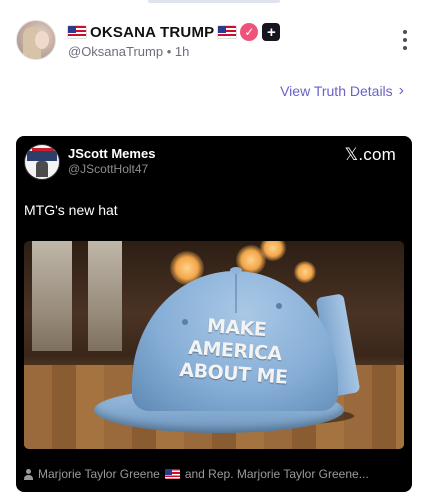 The image size is (428, 500). What do you see at coordinates (235, 351) in the screenshot?
I see `cap-embroidered-text: MAKE AMERICA ABOUT ME` at bounding box center [235, 351].